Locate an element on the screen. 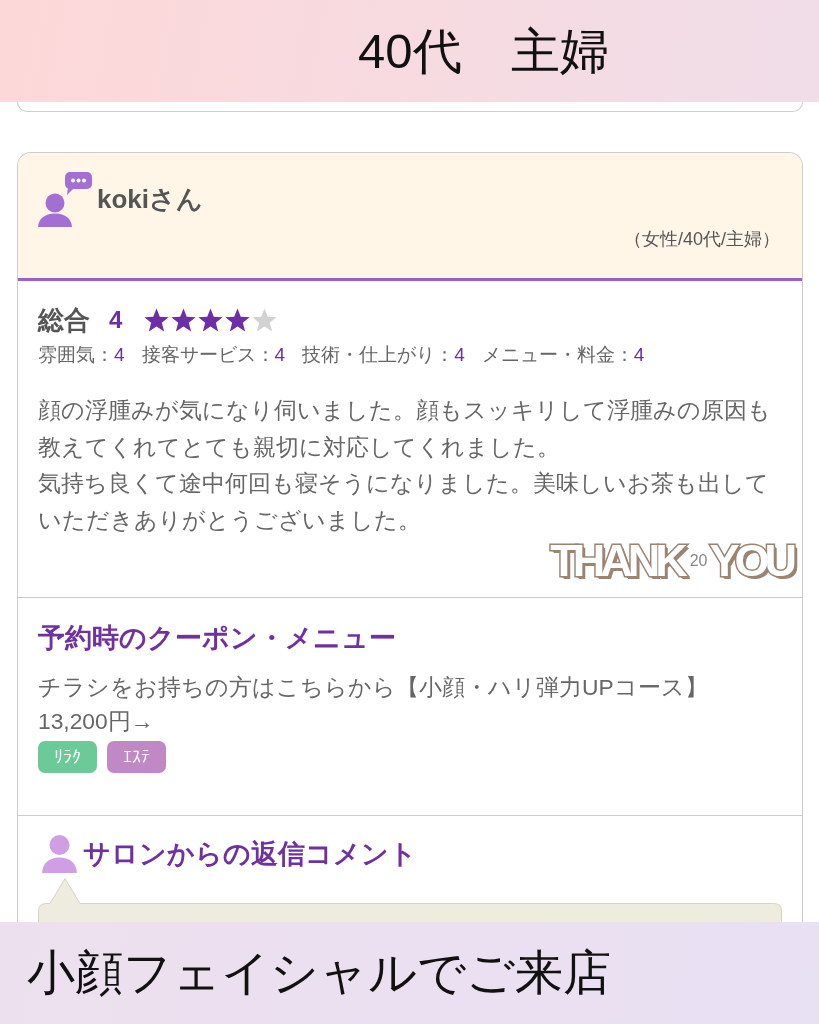 This screenshot has height=1024, width=819. sub-rating: メニュー・料金：4 is located at coordinates (563, 355).